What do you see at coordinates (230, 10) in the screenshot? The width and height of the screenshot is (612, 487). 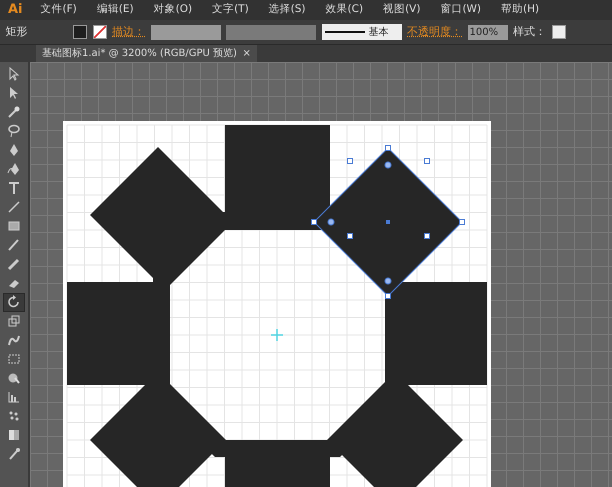 I see `menu-item: 文字(T)` at bounding box center [230, 10].